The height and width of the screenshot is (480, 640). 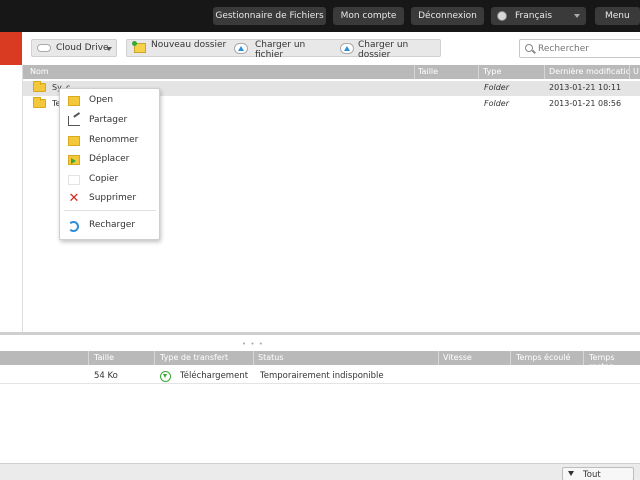 What do you see at coordinates (636, 71) in the screenshot?
I see `column-header-user: U` at bounding box center [636, 71].